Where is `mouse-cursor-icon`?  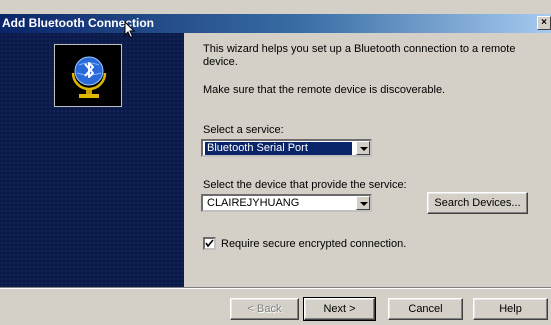 mouse-cursor-icon is located at coordinates (130, 30).